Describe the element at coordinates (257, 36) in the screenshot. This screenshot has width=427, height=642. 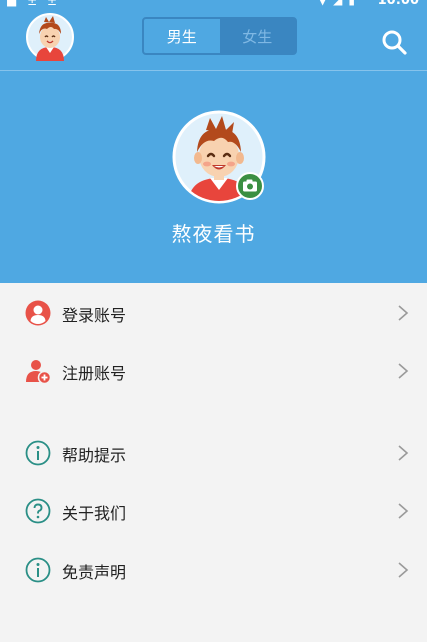
I see `tab-female: 女生` at that location.